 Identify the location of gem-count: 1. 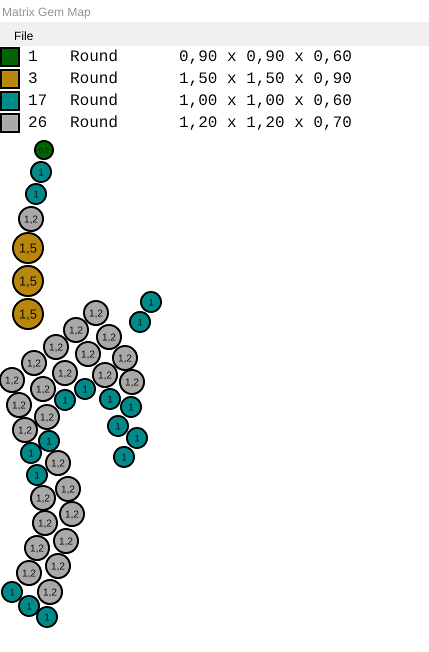
(33, 57).